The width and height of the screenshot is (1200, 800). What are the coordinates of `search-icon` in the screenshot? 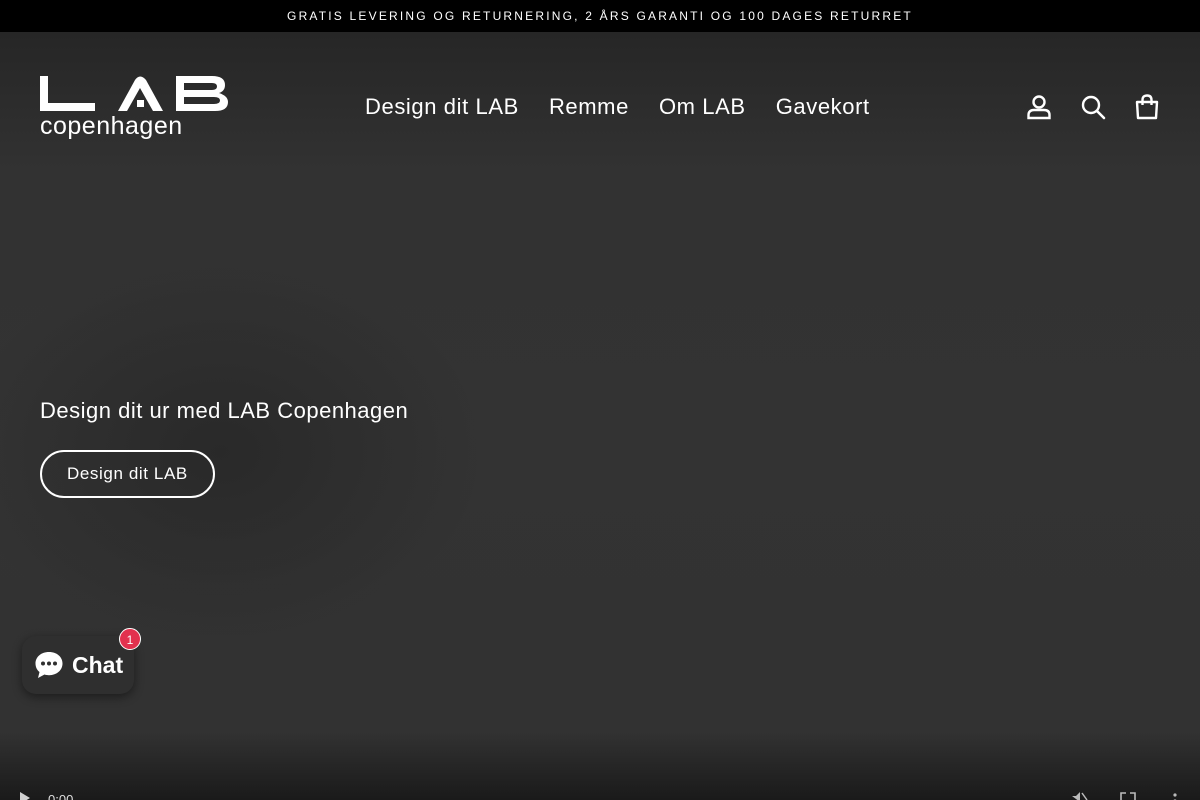 It's located at (1093, 107).